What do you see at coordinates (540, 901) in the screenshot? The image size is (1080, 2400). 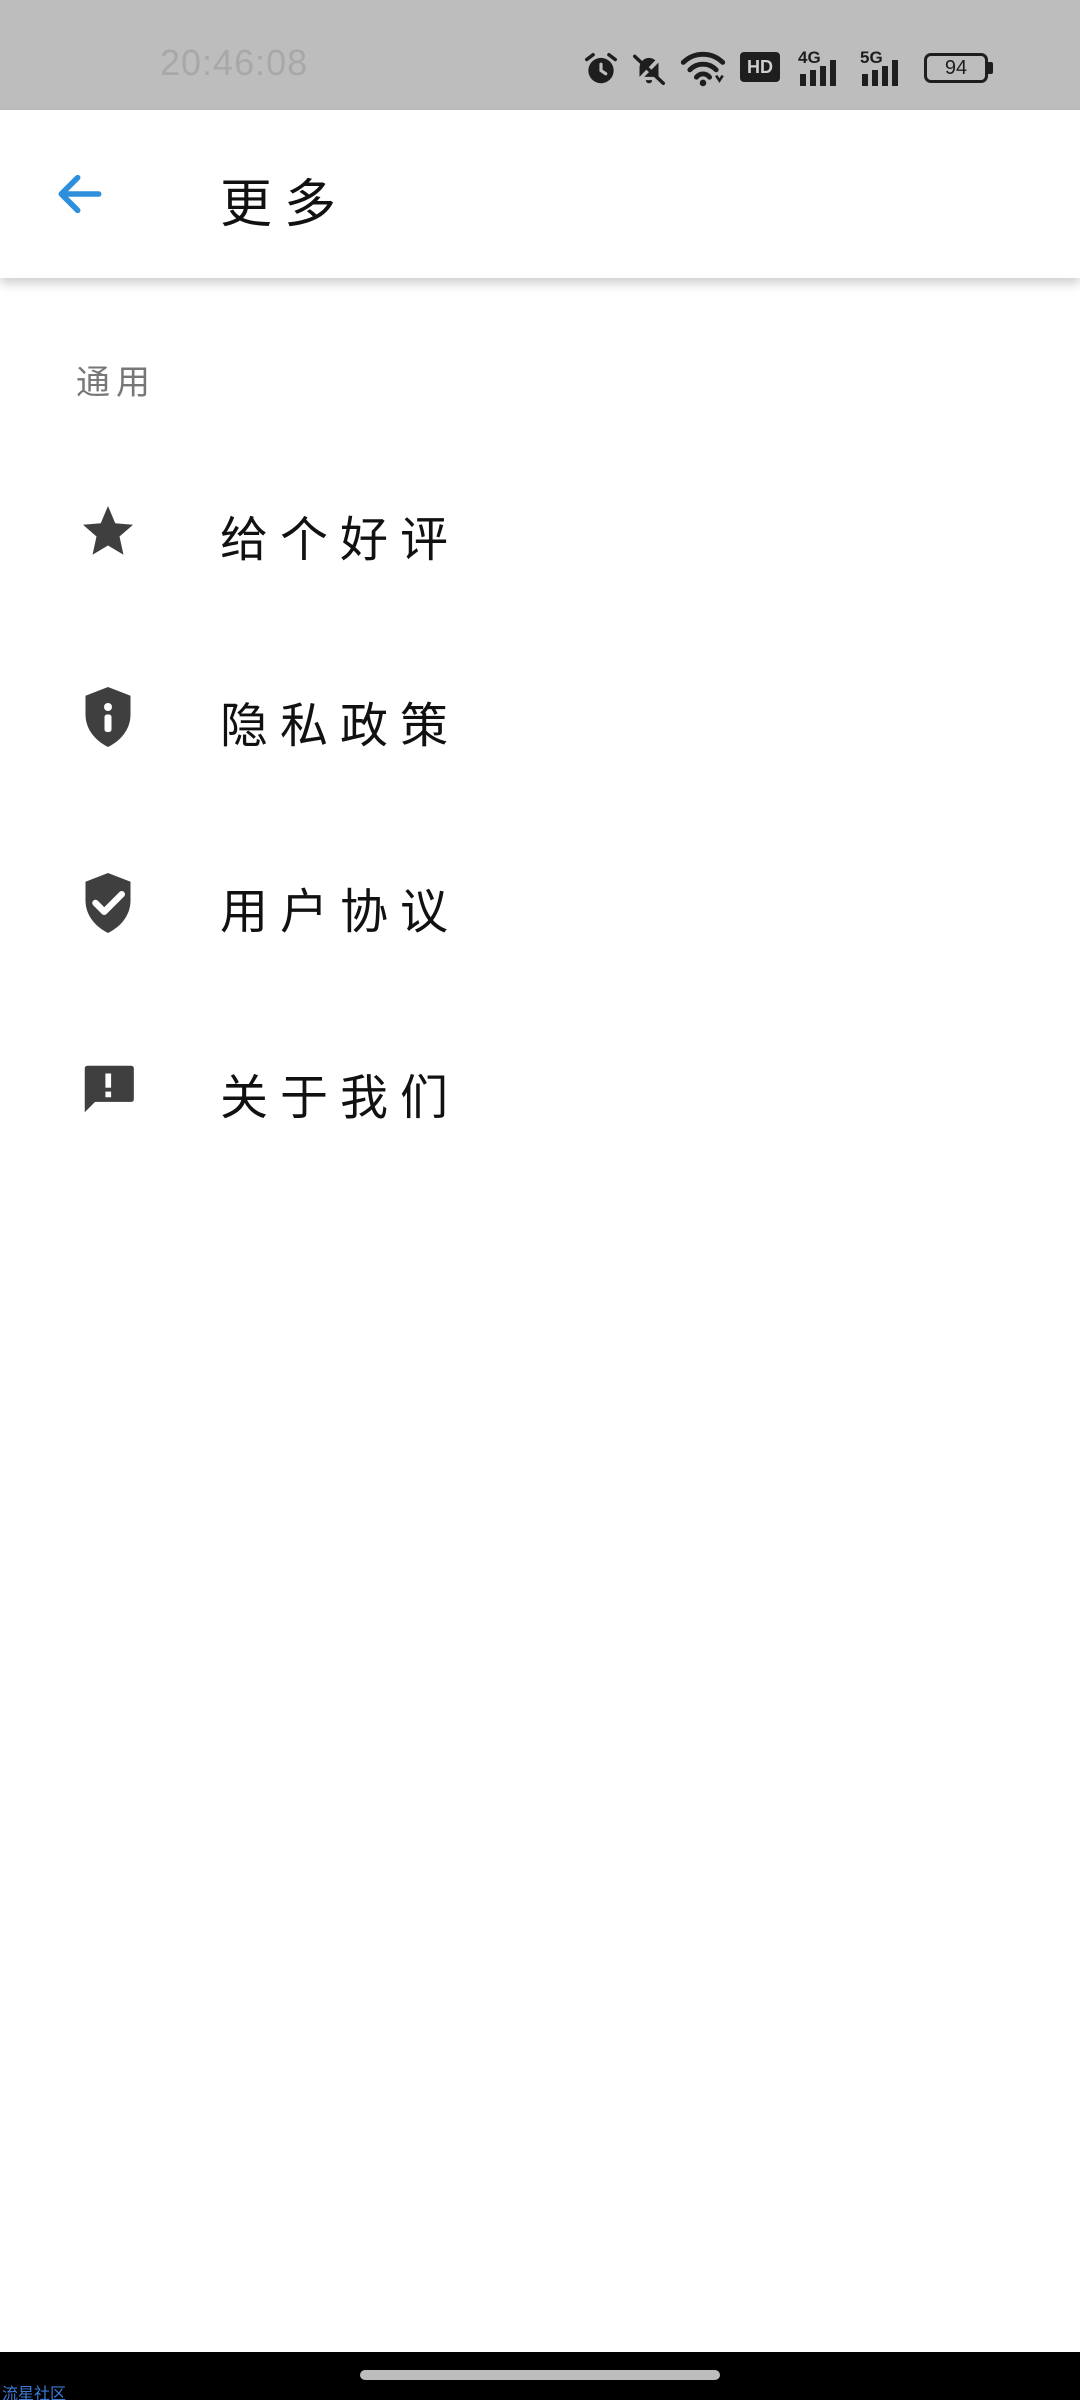 I see `menu-item-agreement: 用户协议` at bounding box center [540, 901].